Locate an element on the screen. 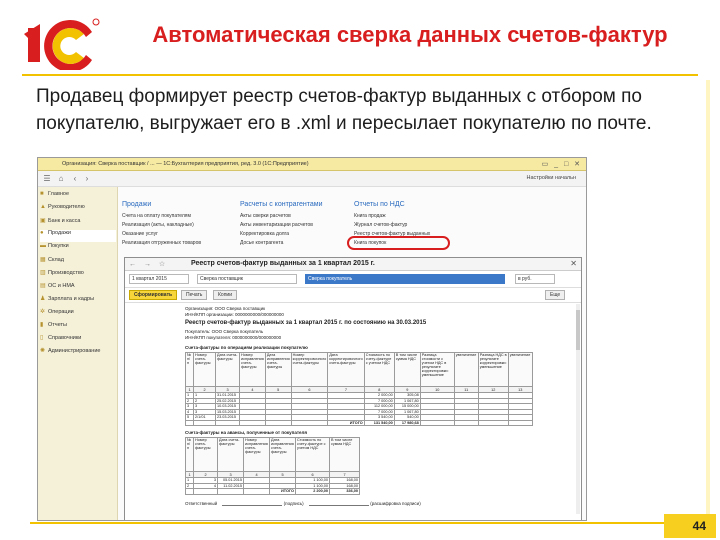 Image resolution: width=720 pixels, height=540 pixels. total-cell: ИТОГО is located at coordinates (346, 422).